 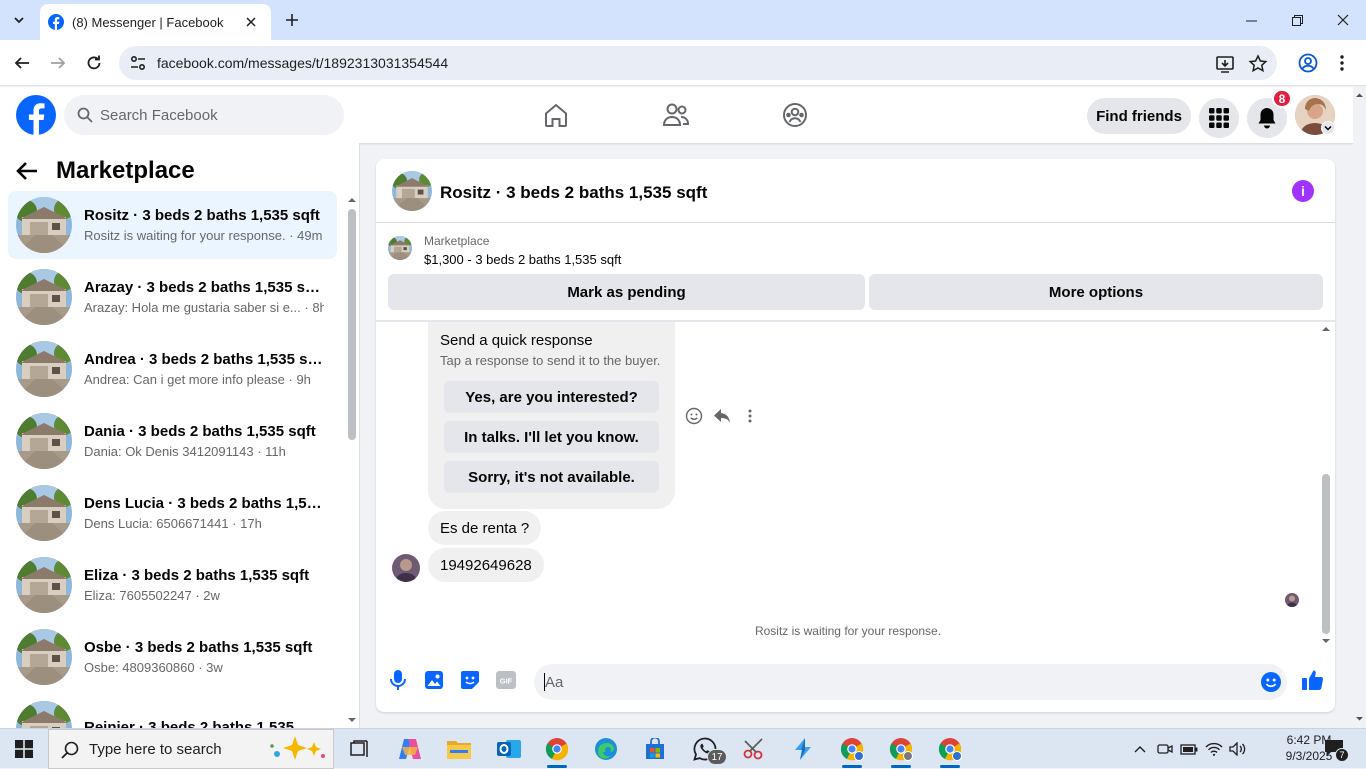 I want to click on quick-response-option: Sorry, it's not available., so click(x=551, y=477).